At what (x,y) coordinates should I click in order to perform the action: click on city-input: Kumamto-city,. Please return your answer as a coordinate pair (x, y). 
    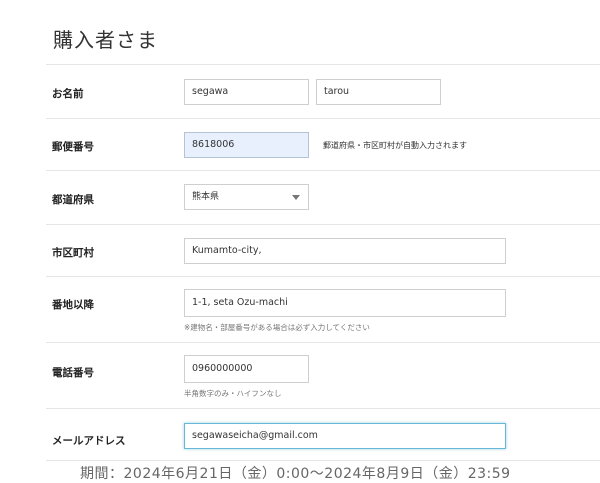
    Looking at the image, I should click on (345, 251).